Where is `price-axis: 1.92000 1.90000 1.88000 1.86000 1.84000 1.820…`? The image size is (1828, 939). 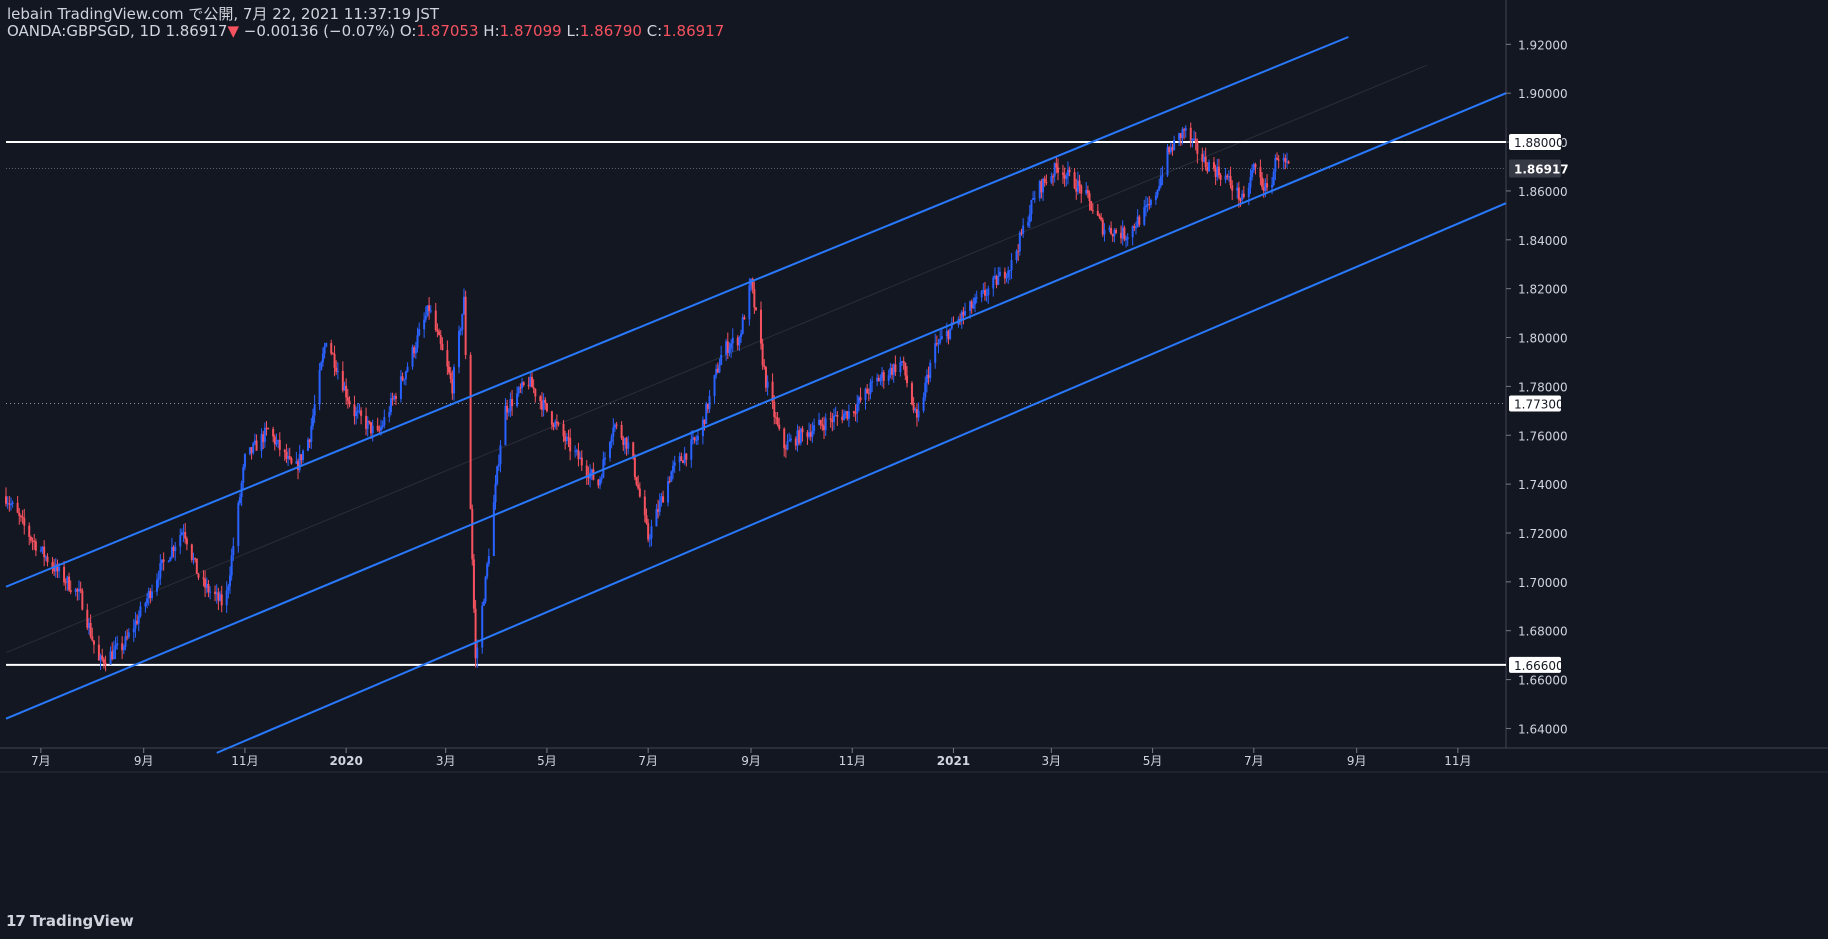 price-axis: 1.92000 1.90000 1.88000 1.86000 1.84000 1.820… is located at coordinates (1537, 387).